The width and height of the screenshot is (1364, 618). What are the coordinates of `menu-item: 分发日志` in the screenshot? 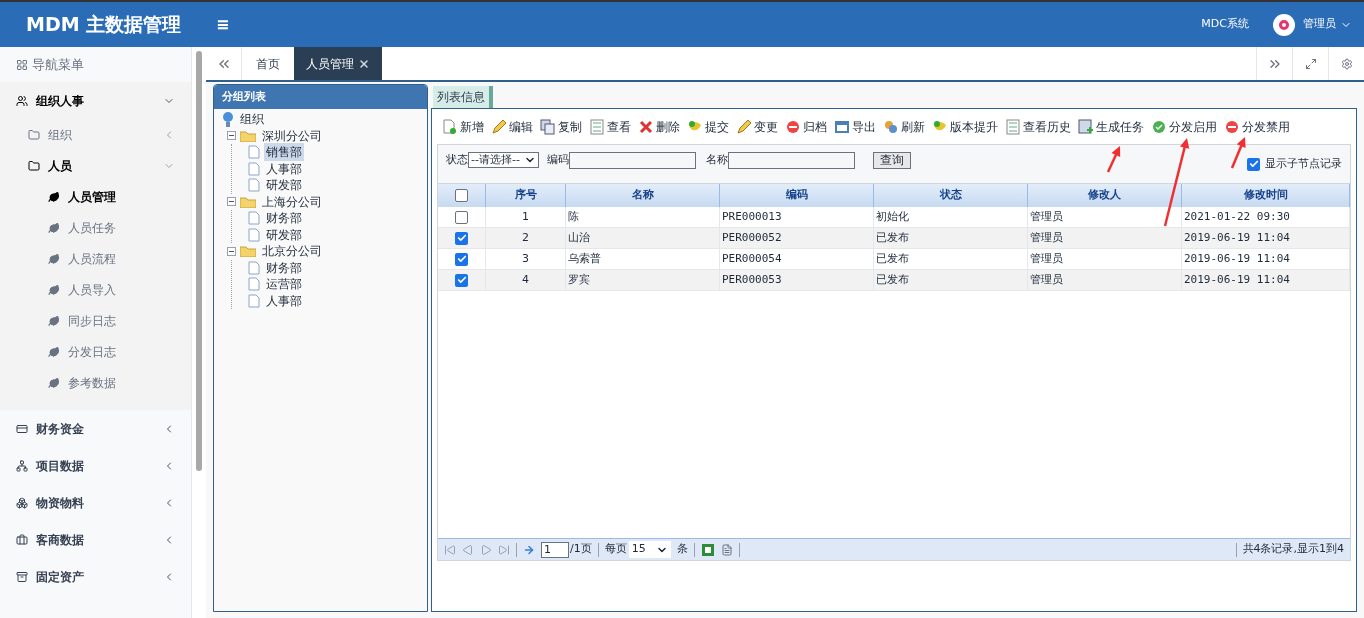 It's located at (95, 351).